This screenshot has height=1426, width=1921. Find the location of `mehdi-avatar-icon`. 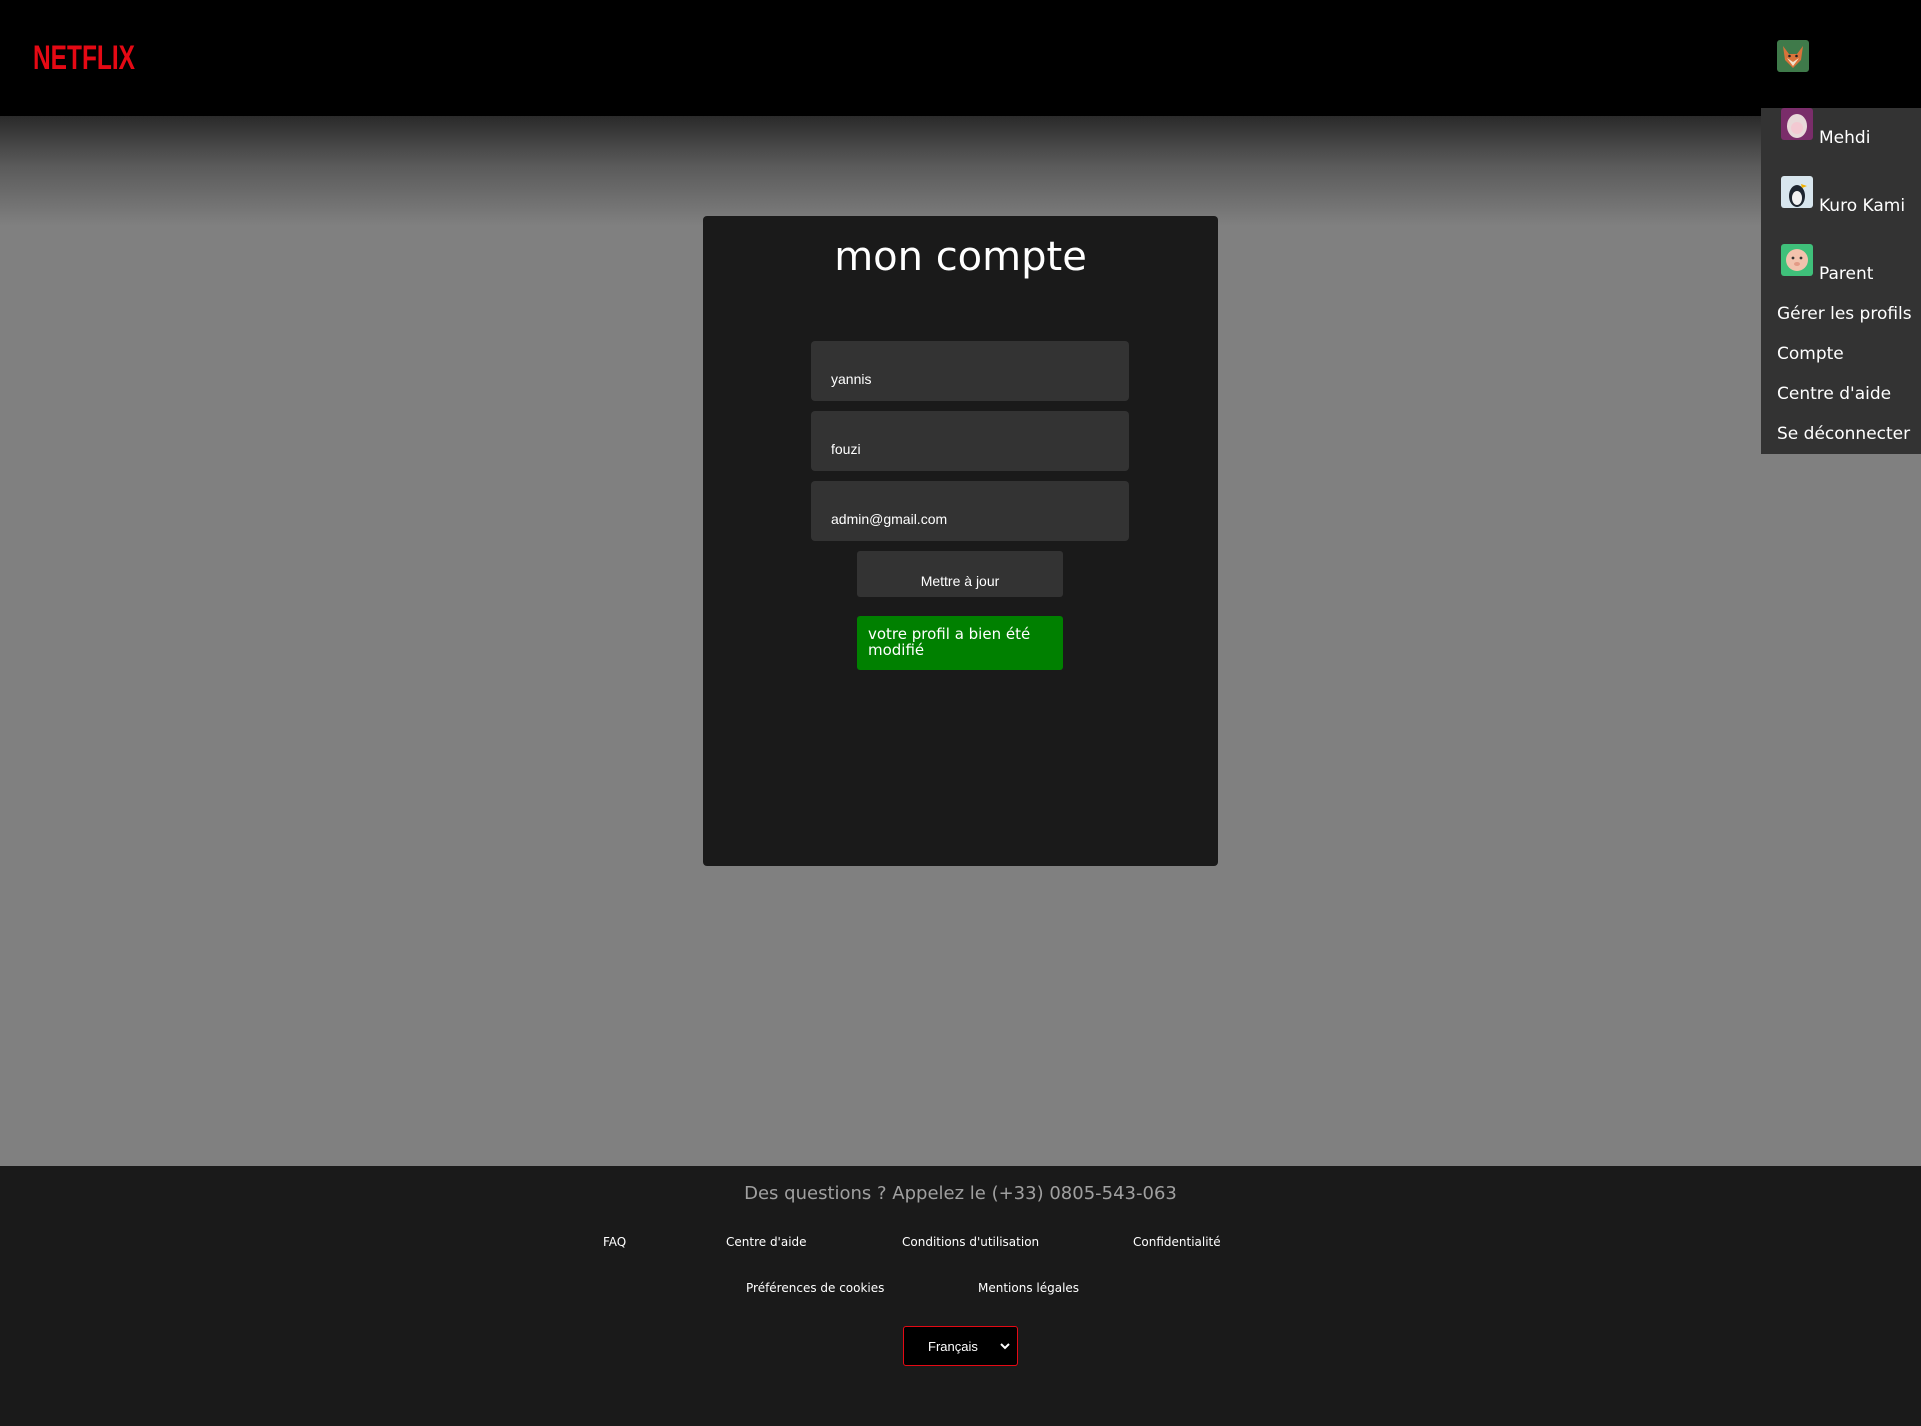

mehdi-avatar-icon is located at coordinates (1797, 124).